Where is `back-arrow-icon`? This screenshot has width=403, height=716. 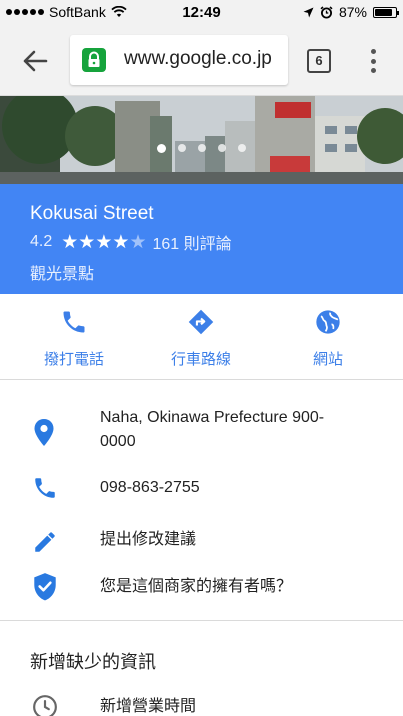 back-arrow-icon is located at coordinates (35, 61).